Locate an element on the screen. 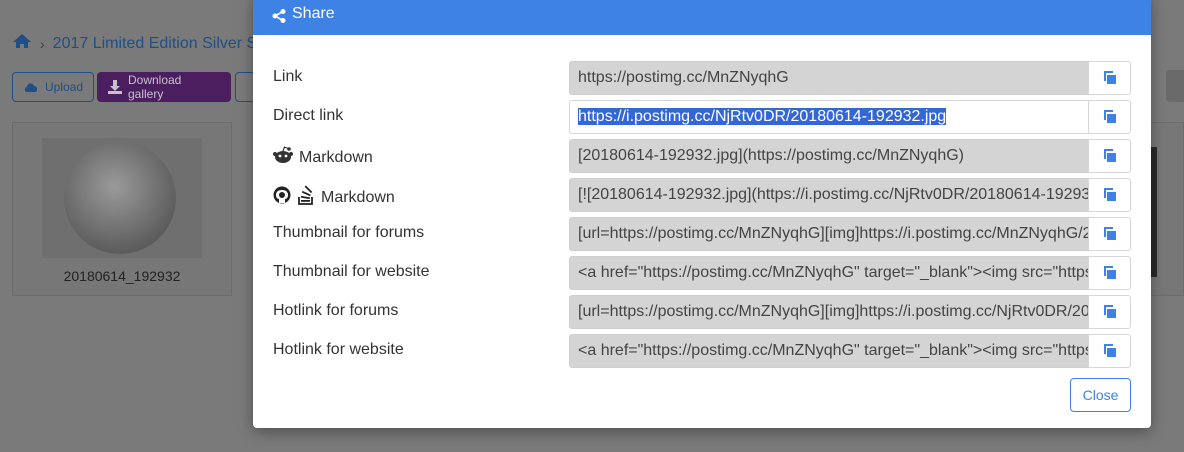 Image resolution: width=1184 pixels, height=452 pixels. breadcrumb: › 2017 Limited Edition Silver S is located at coordinates (134, 43).